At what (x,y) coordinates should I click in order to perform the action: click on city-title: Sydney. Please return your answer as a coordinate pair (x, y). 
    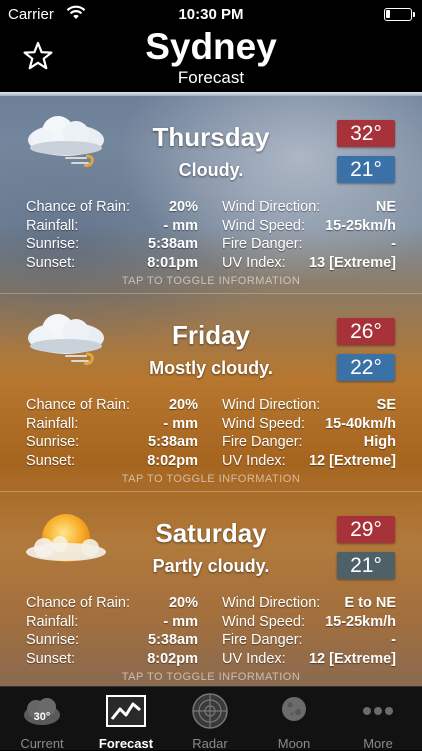
    Looking at the image, I should click on (211, 46).